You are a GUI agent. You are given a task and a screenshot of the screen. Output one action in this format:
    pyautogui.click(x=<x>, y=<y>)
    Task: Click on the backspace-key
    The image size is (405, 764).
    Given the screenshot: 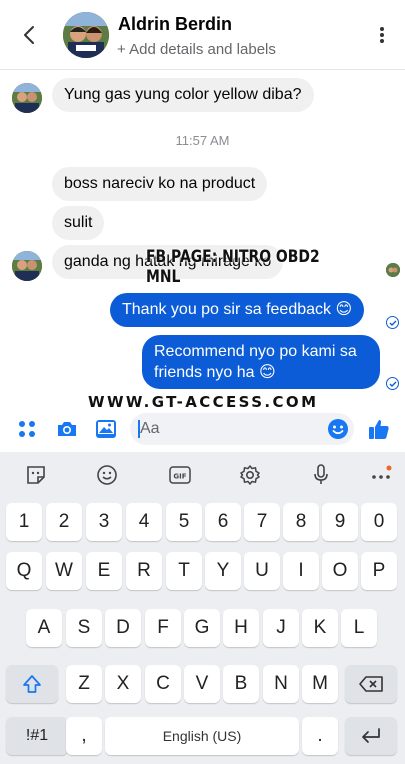 What is the action you would take?
    pyautogui.click(x=371, y=684)
    